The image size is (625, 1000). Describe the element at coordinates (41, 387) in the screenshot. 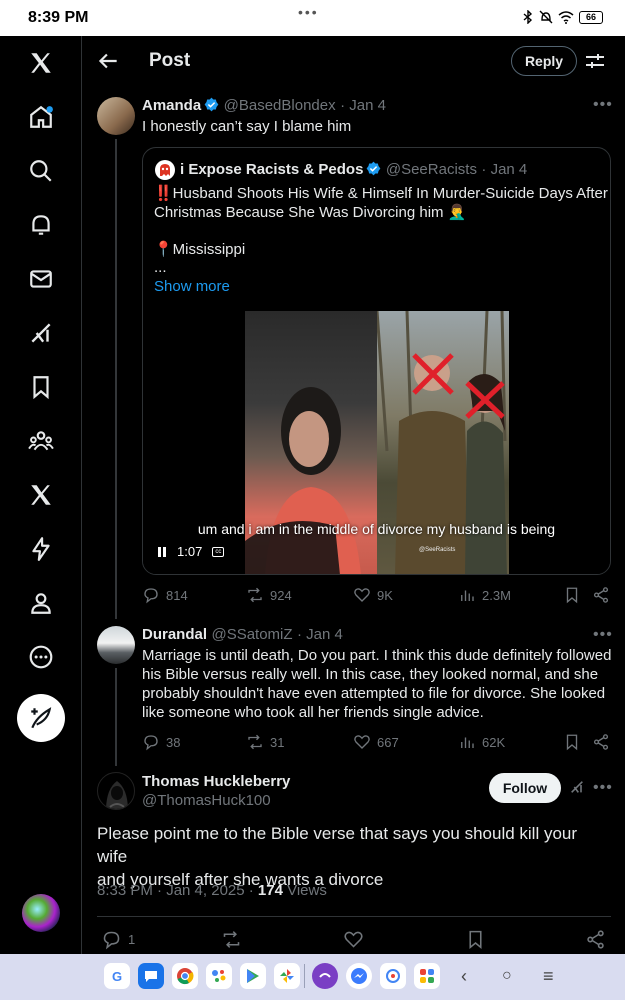

I see `bookmarks-icon` at that location.